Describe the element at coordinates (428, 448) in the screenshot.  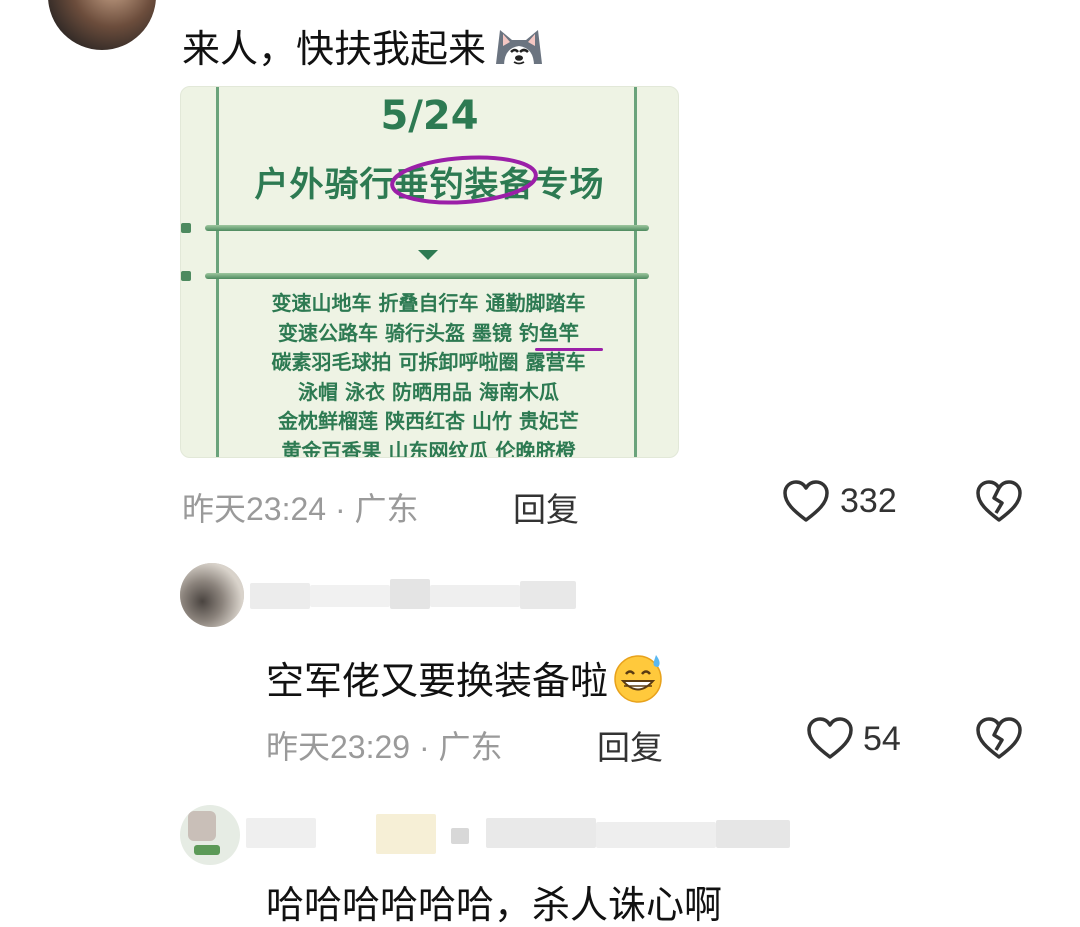
I see `poster-item-line: 黄金百香果 山东网纹瓜 伦晚脐橙` at that location.